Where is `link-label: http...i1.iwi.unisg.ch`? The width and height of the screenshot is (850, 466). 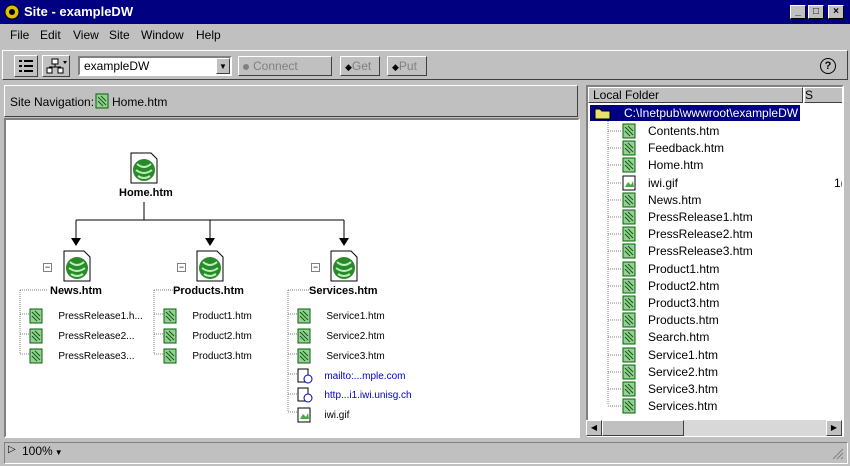 link-label: http...i1.iwi.unisg.ch is located at coordinates (368, 396).